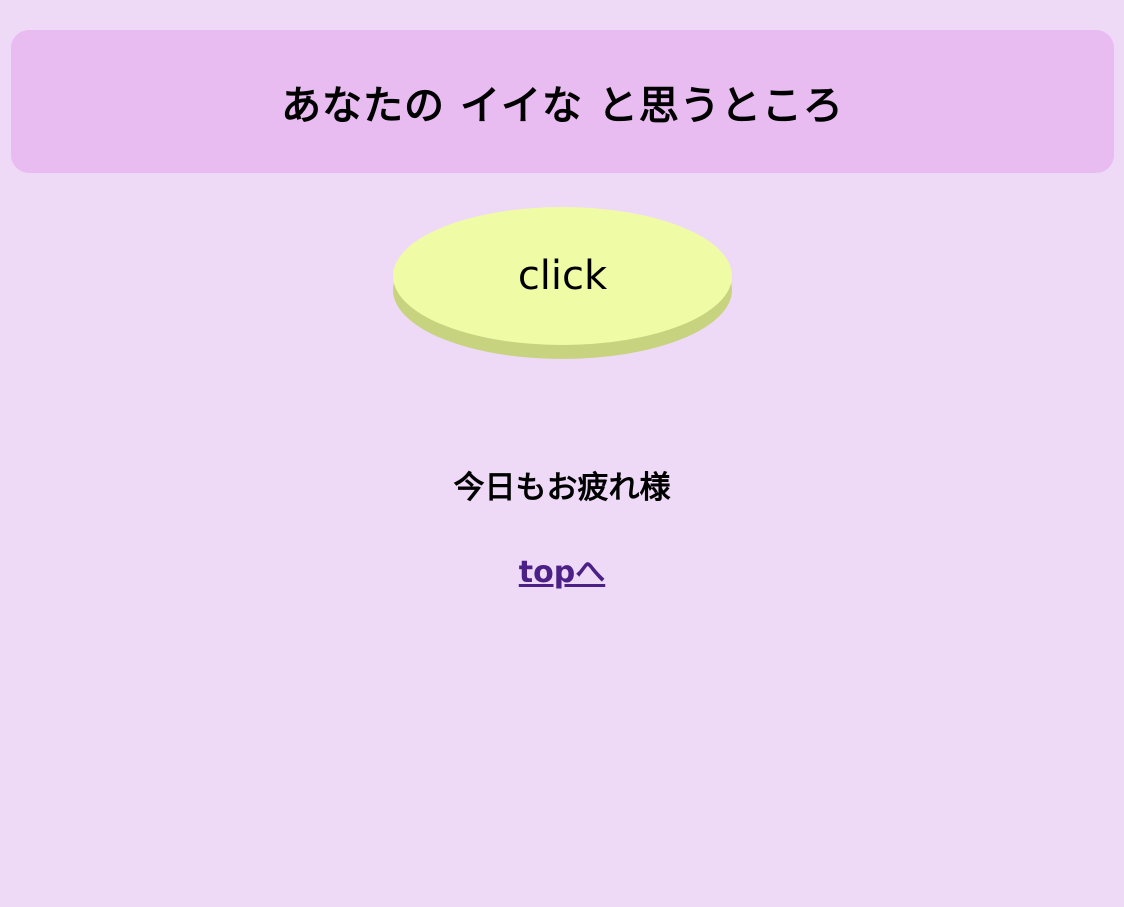  Describe the element at coordinates (562, 572) in the screenshot. I see `top-link: topへ` at that location.